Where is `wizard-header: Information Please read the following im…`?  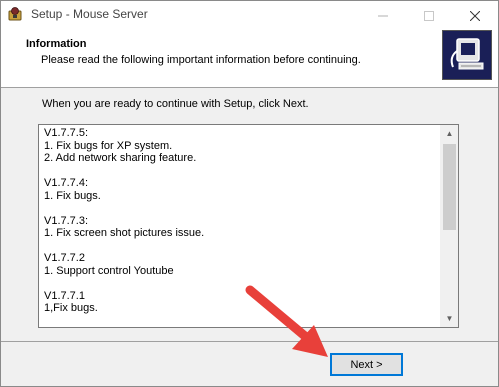 wizard-header: Information Please read the following im… is located at coordinates (249, 59).